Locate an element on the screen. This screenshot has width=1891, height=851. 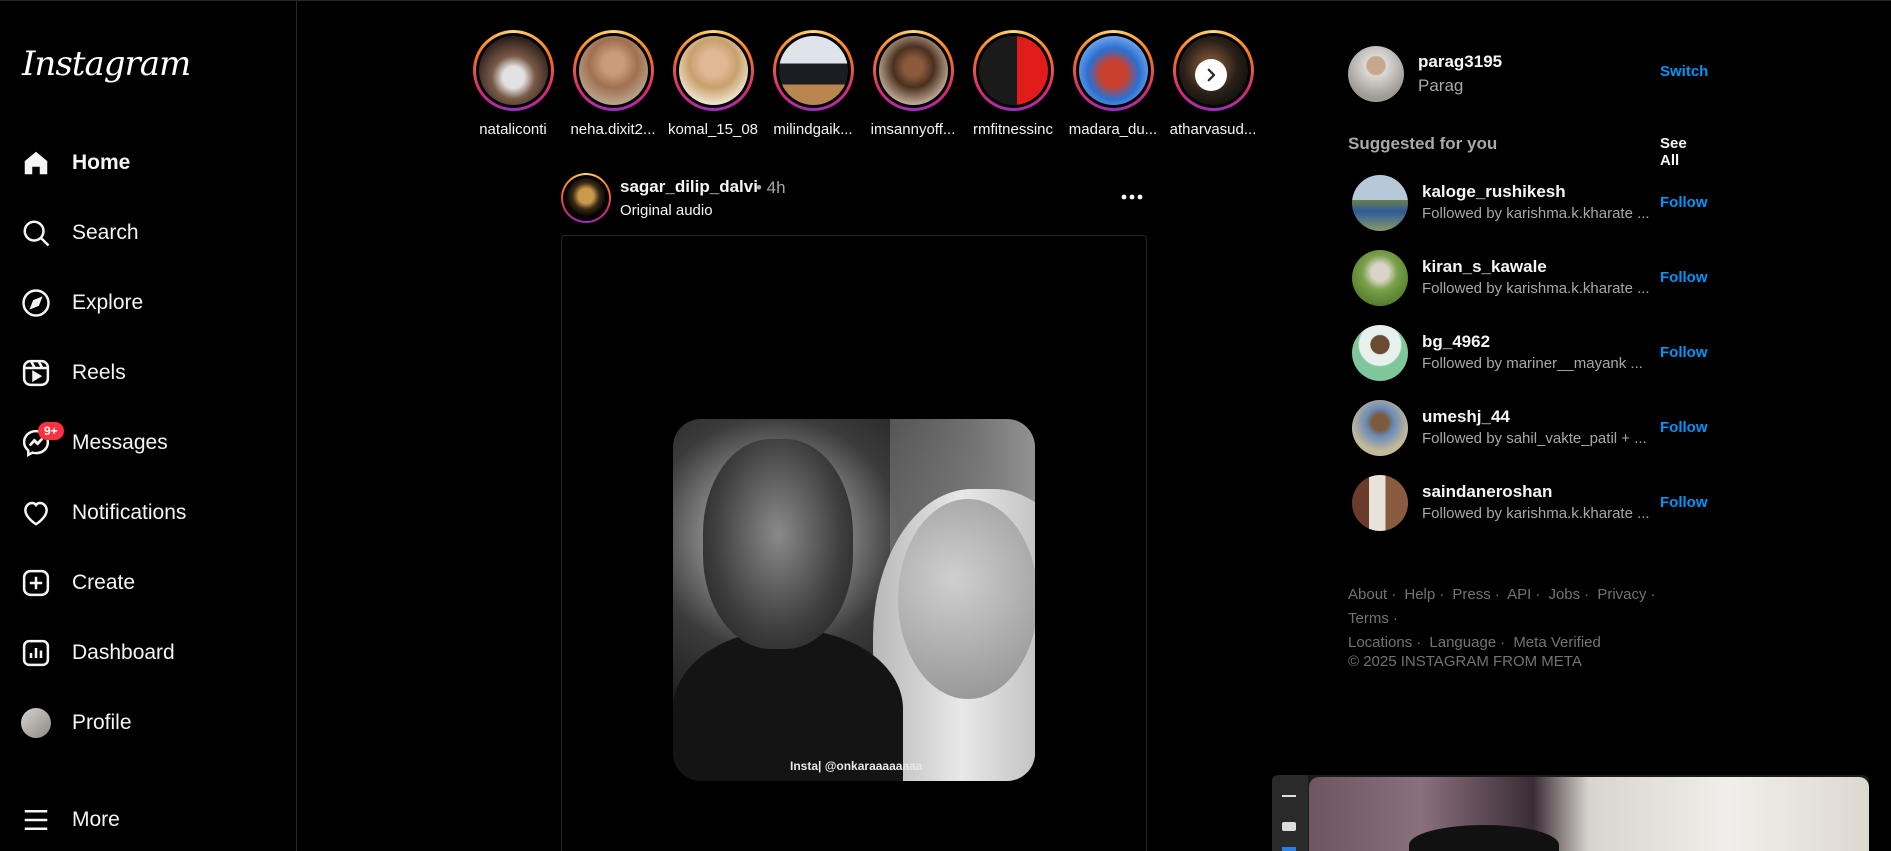
switch-account-button: Switch is located at coordinates (1684, 71).